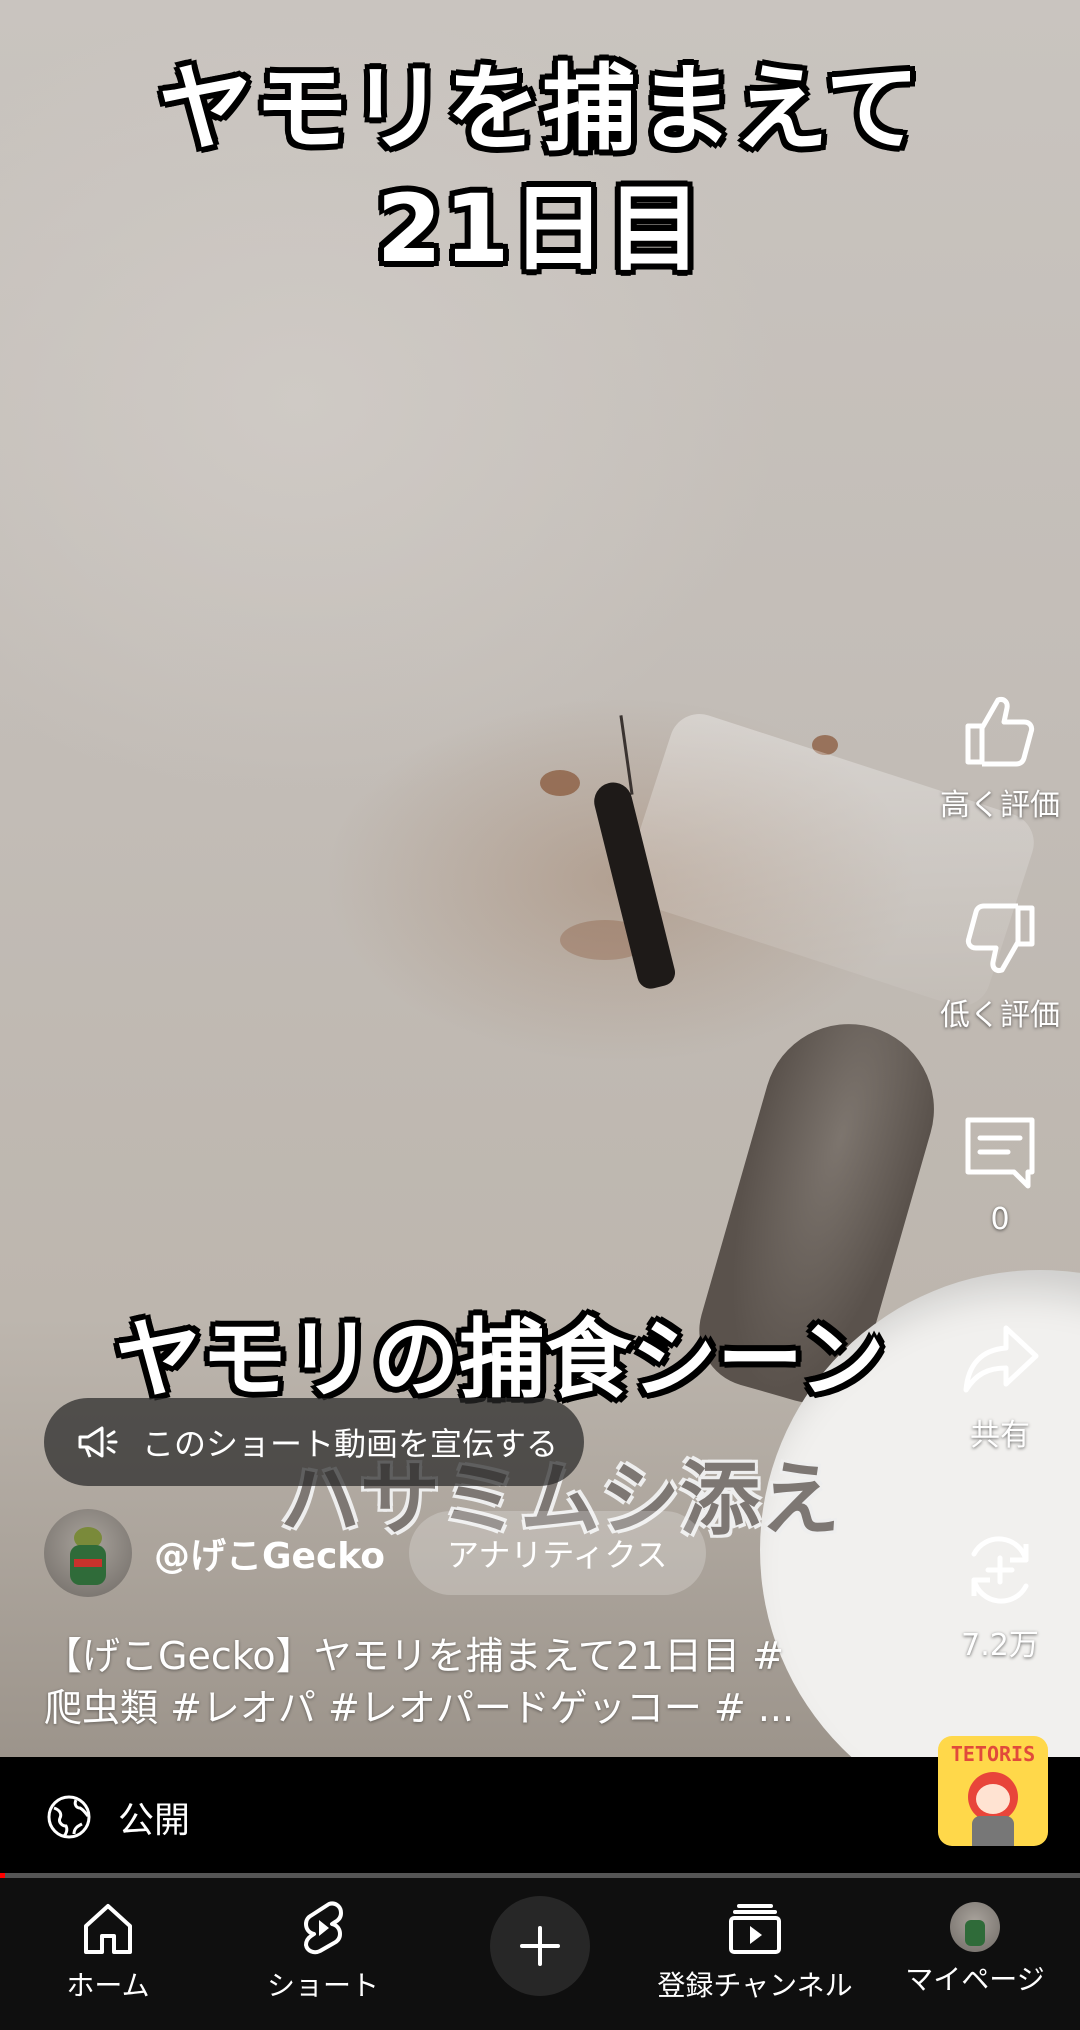  Describe the element at coordinates (1000, 1645) in the screenshot. I see `remix-count: 7.2万` at that location.